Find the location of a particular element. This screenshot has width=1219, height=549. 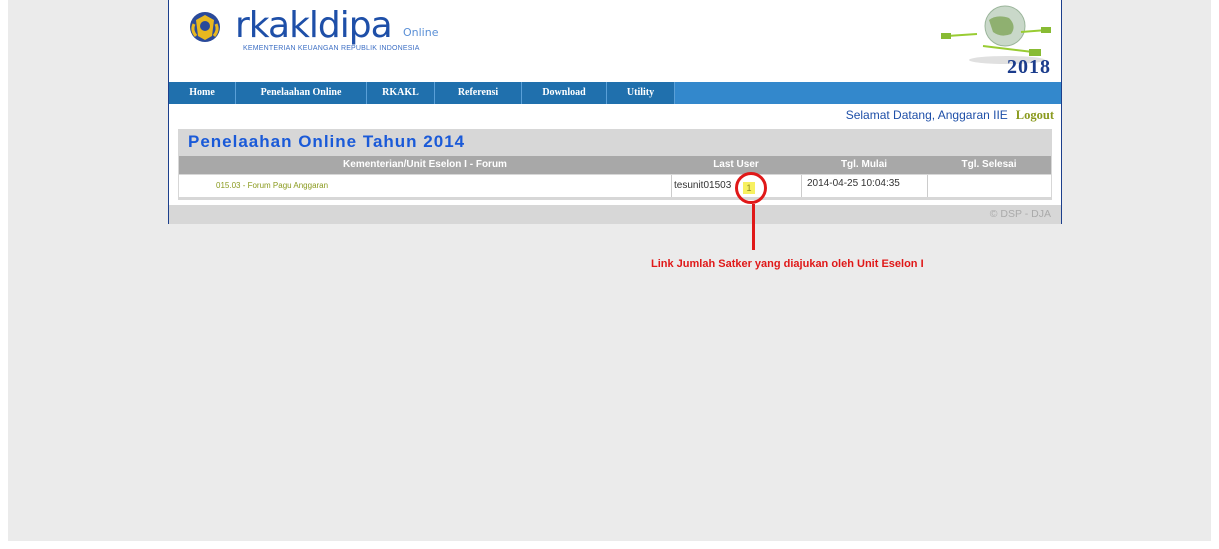

year-label: 2018 is located at coordinates (1029, 67).